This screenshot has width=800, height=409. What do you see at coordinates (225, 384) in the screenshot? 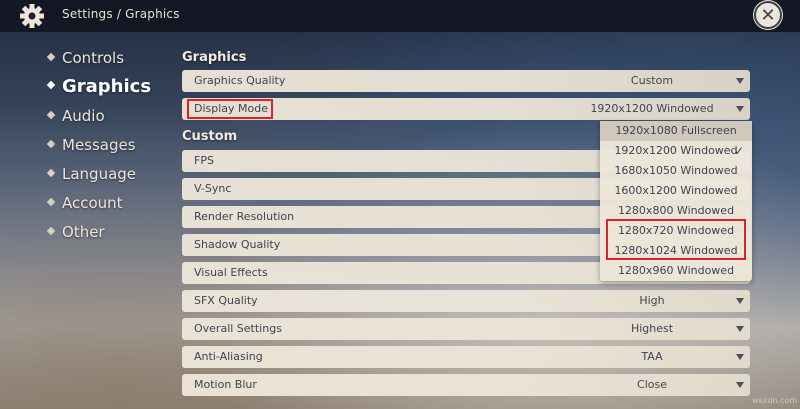
I see `setting-label: Motion Blur` at bounding box center [225, 384].